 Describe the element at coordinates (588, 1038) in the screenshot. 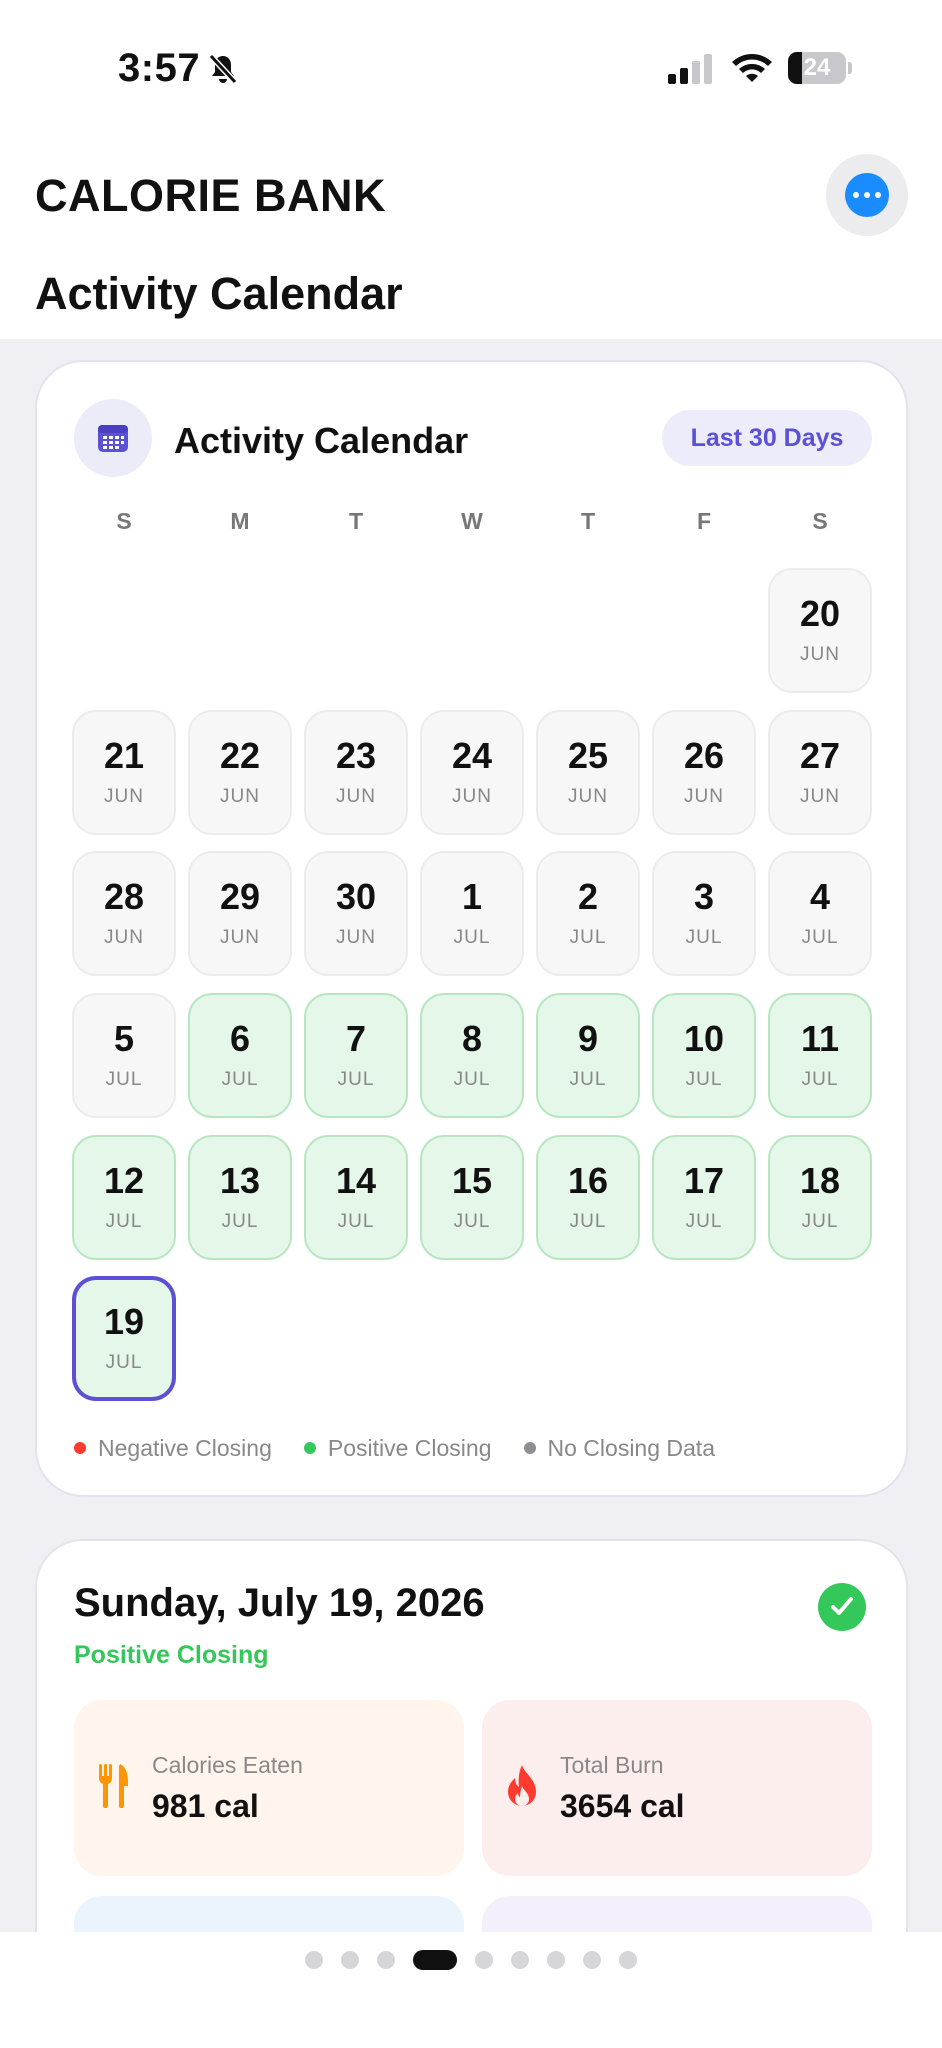

I see `day-number: 9` at that location.